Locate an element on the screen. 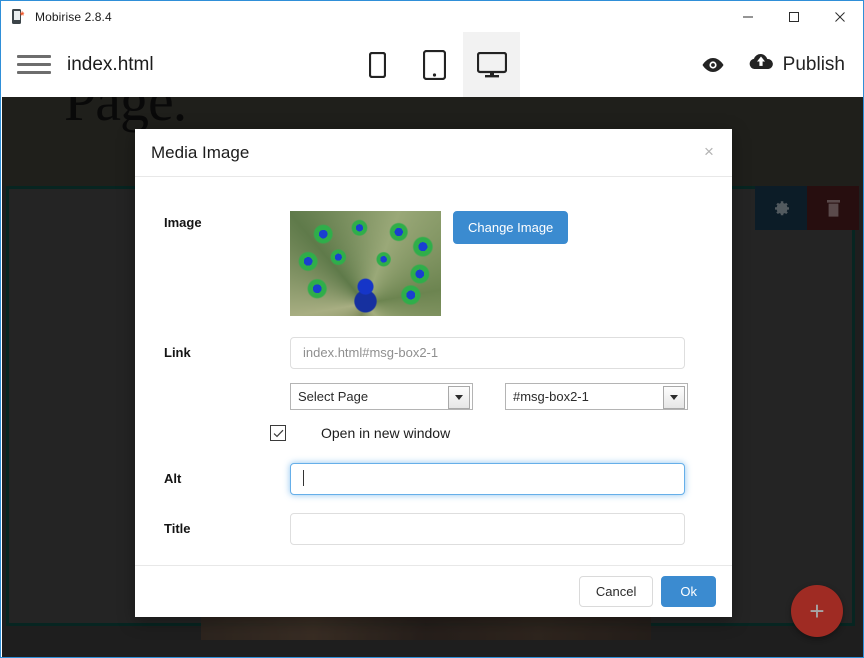 The height and width of the screenshot is (658, 864). device-toggle-tablet is located at coordinates (434, 64).